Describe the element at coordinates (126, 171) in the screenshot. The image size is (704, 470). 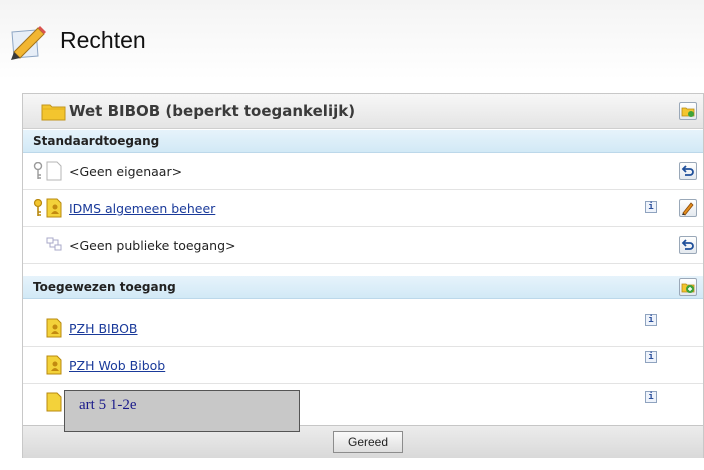
I see `owner-label: <Geen eigenaar>` at that location.